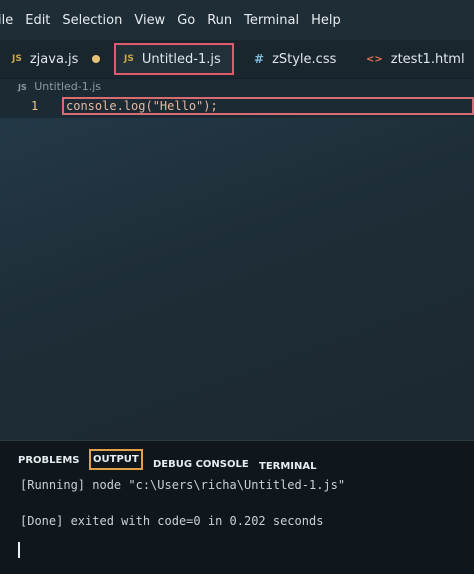 This screenshot has width=474, height=574. What do you see at coordinates (186, 20) in the screenshot?
I see `menu-go: Go` at bounding box center [186, 20].